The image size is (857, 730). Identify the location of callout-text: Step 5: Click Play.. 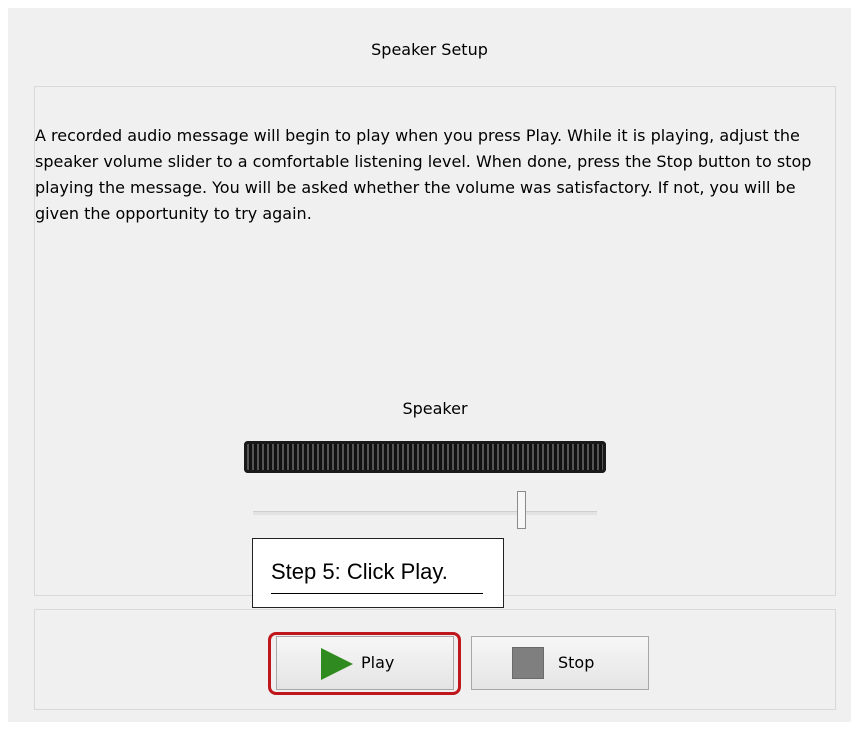
(359, 571).